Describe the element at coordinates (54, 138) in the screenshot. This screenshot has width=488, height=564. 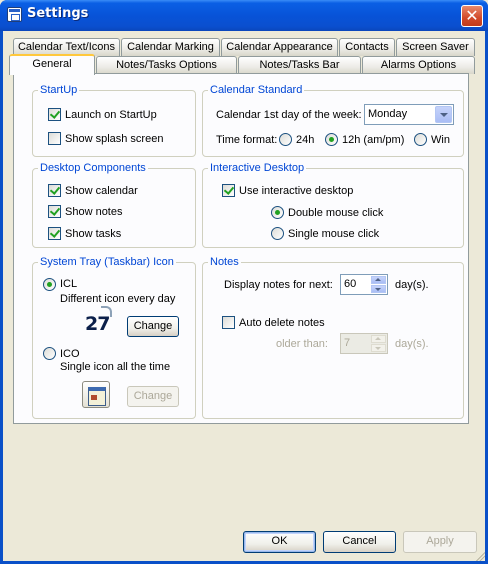
I see `show-splash-checkbox` at that location.